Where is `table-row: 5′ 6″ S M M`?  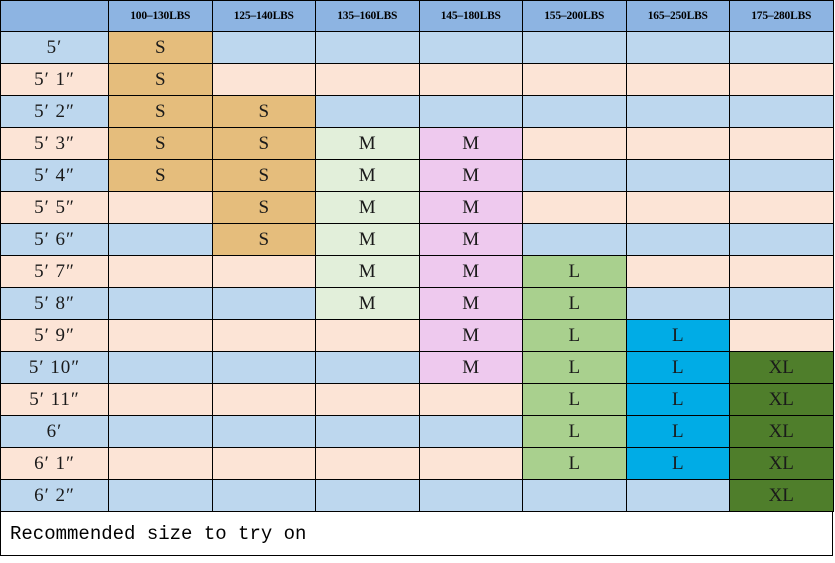
table-row: 5′ 6″ S M M is located at coordinates (417, 239).